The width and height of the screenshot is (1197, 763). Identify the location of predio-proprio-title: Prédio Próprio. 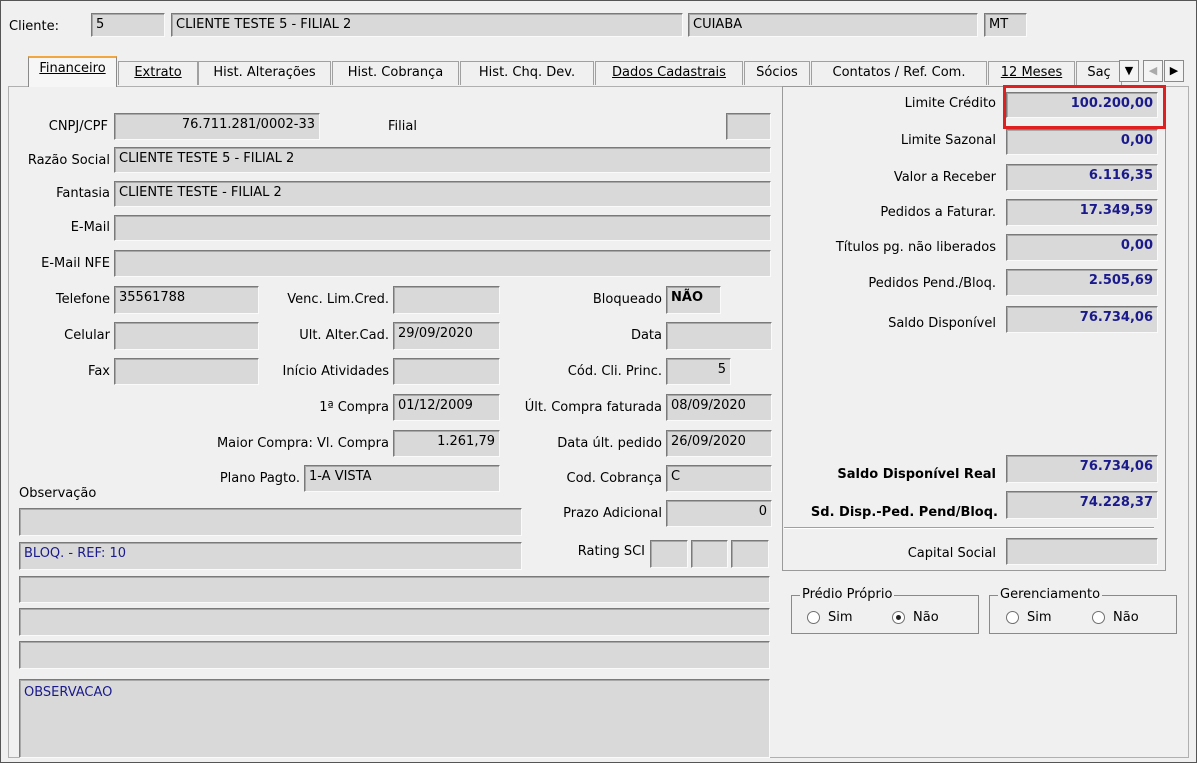
(847, 595).